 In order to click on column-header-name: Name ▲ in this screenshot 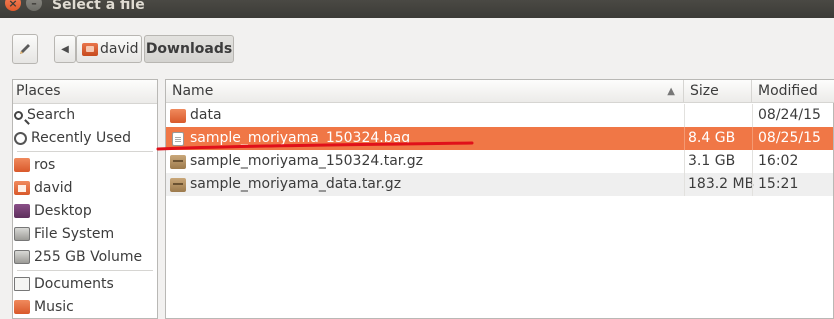, I will do `click(425, 91)`.